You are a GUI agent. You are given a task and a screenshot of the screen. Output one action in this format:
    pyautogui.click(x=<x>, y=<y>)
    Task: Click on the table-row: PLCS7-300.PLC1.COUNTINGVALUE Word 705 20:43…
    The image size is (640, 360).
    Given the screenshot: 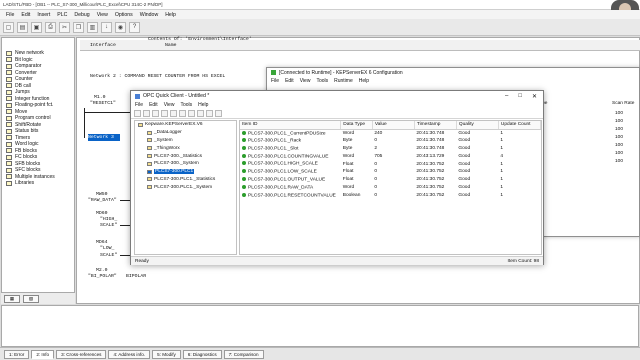 What is the action you would take?
    pyautogui.click(x=390, y=156)
    